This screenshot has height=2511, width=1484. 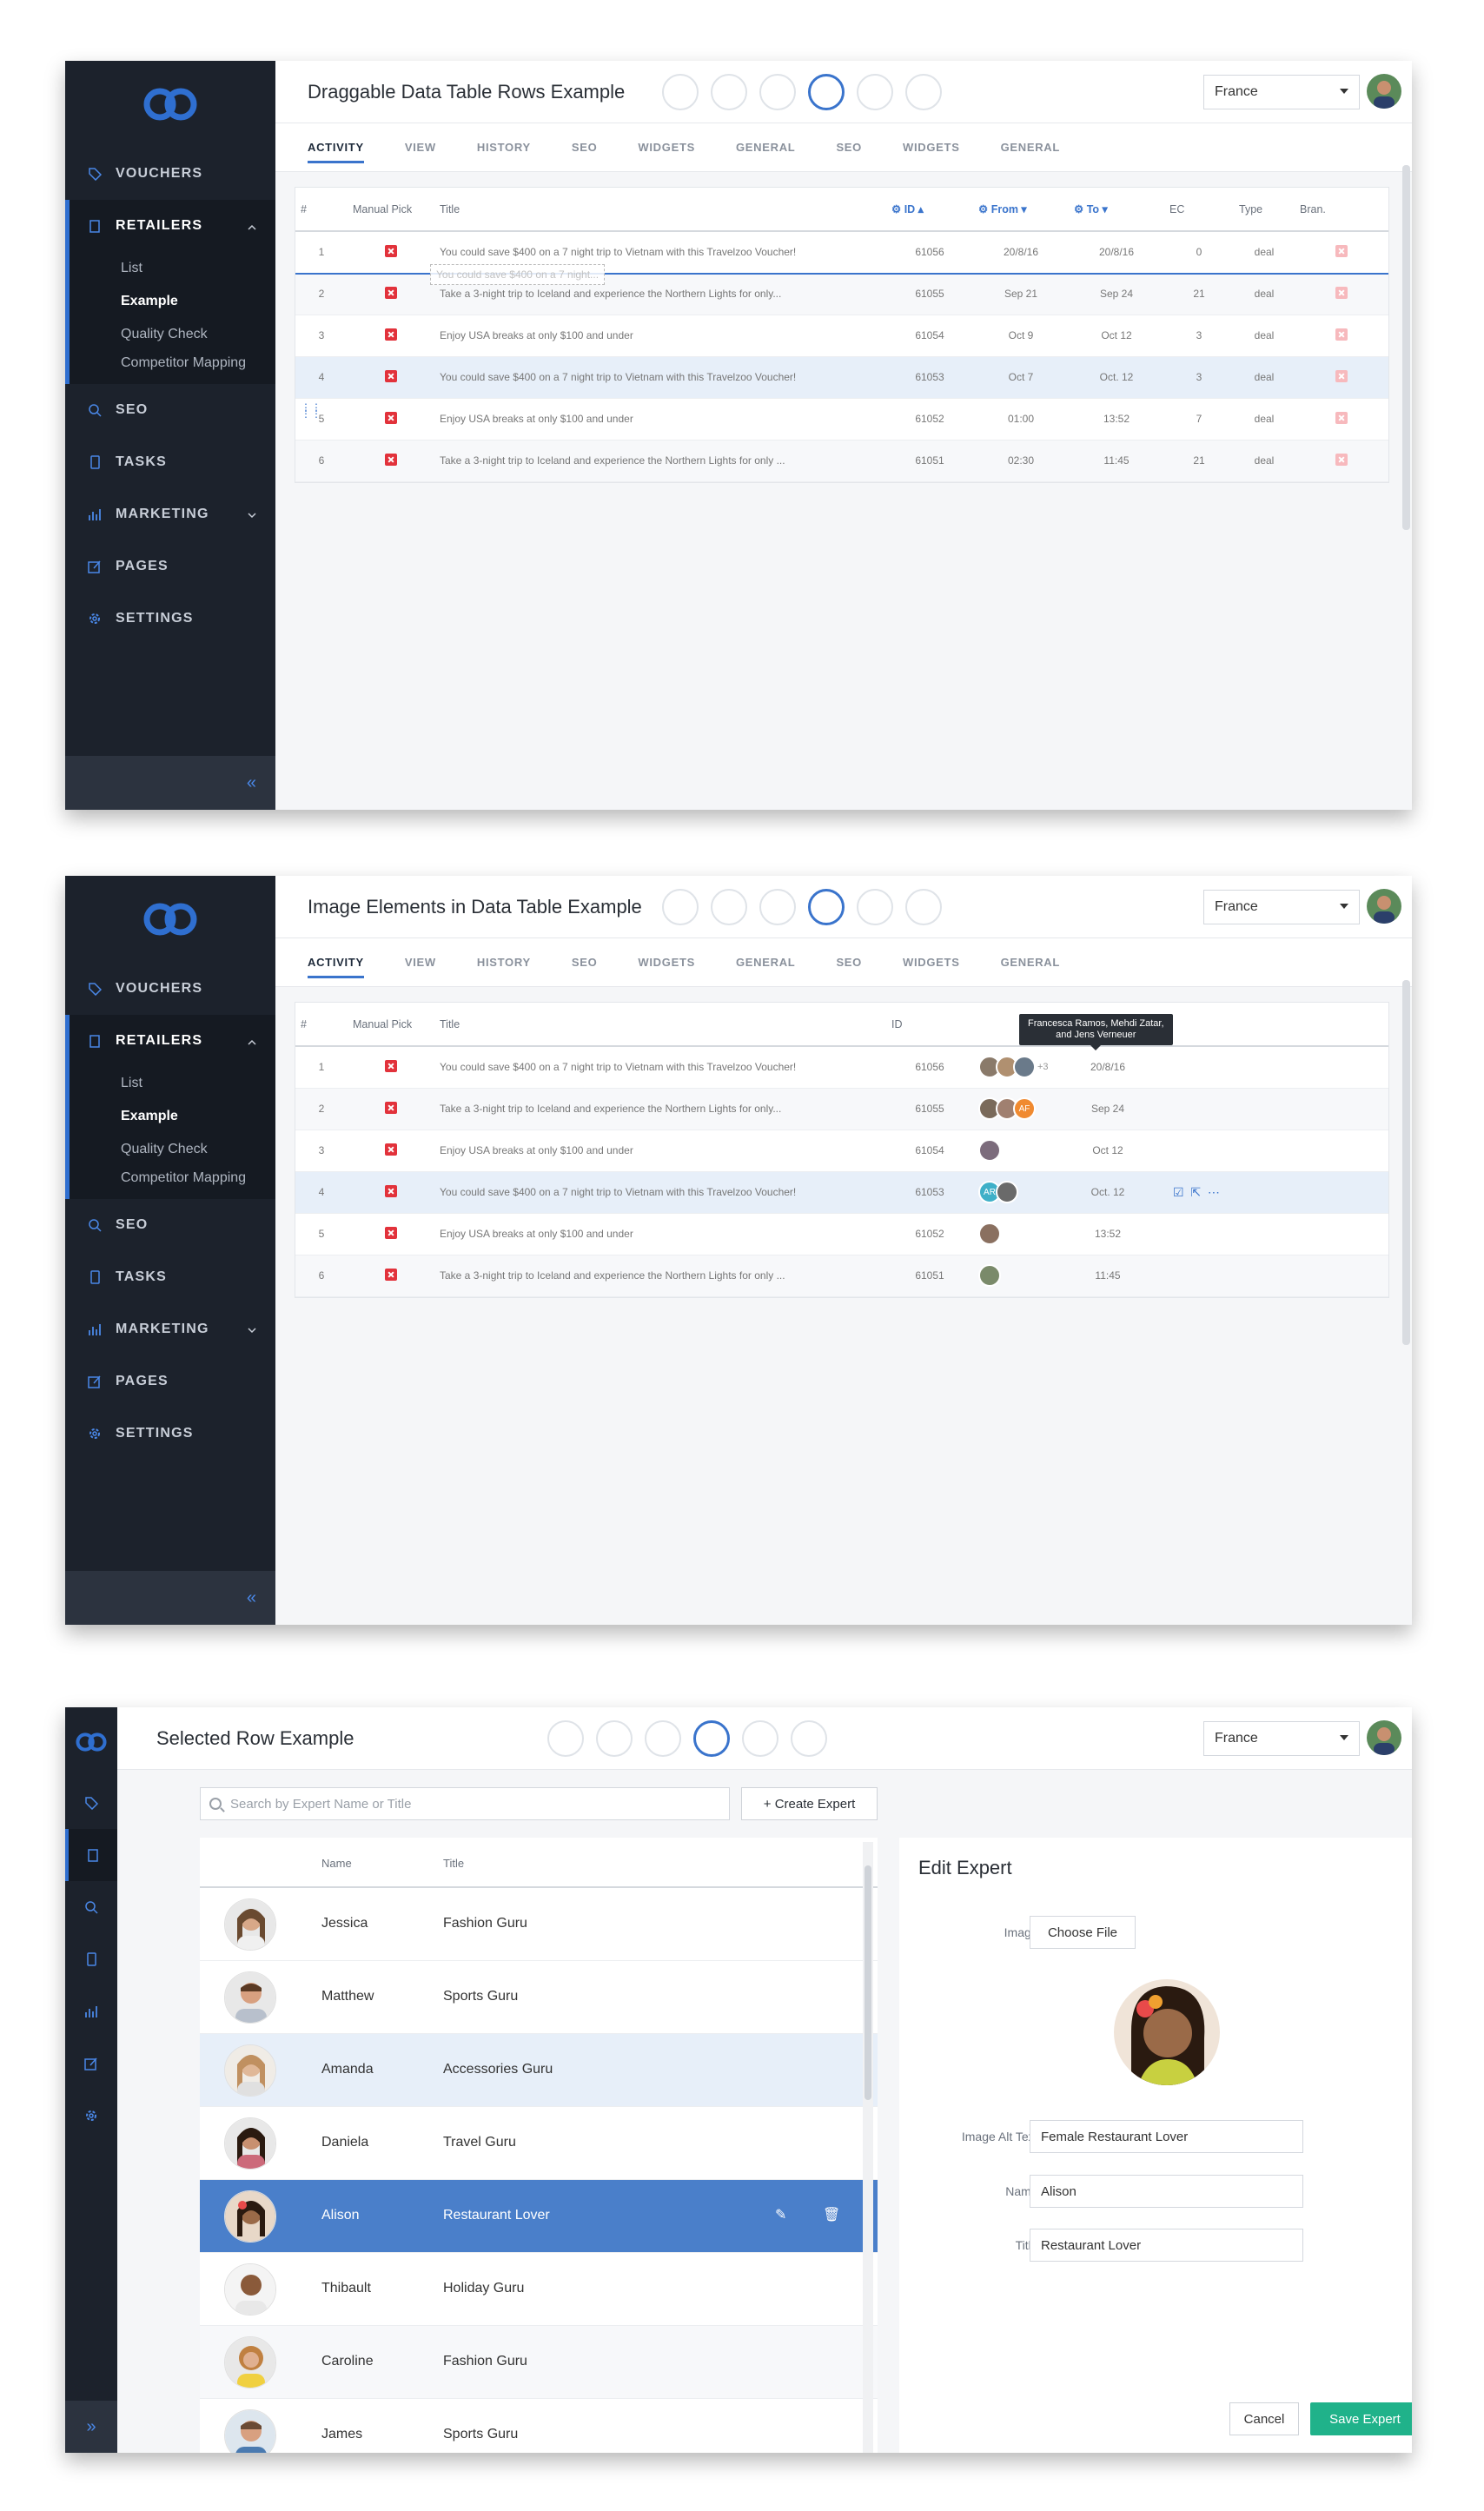 What do you see at coordinates (91, 2064) in the screenshot?
I see `sidebar-item-pages` at bounding box center [91, 2064].